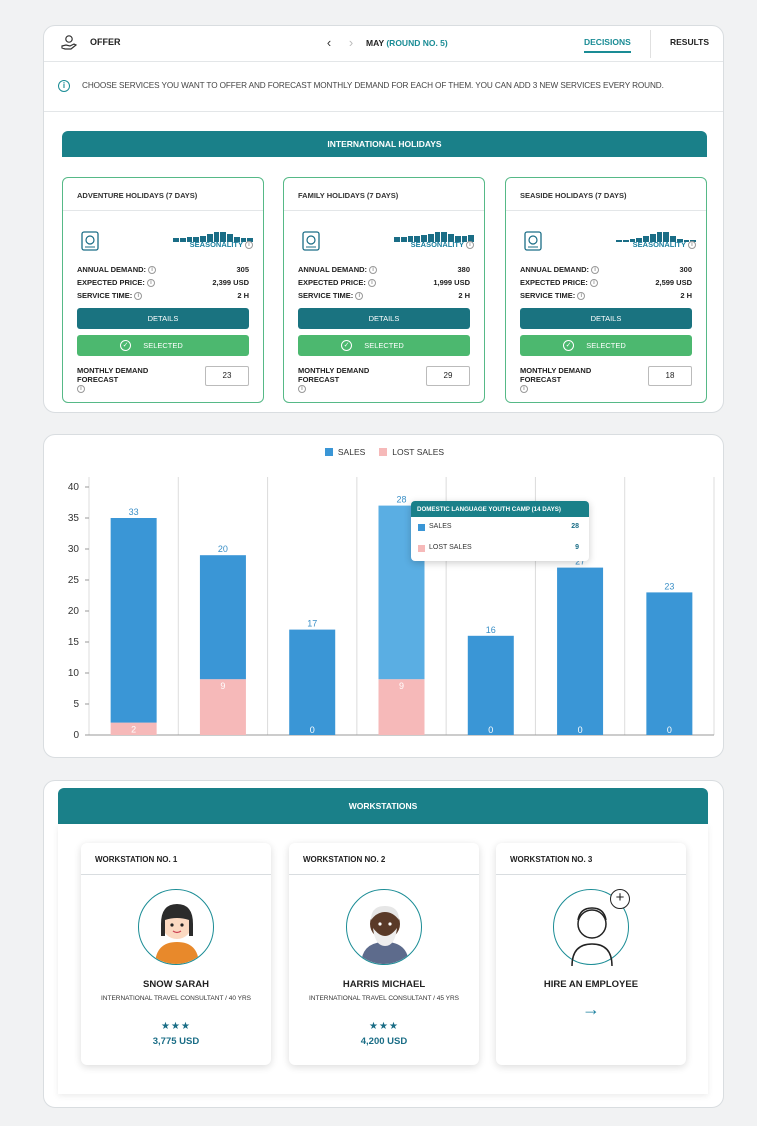  What do you see at coordinates (384, 144) in the screenshot?
I see `category-bar: INTERNATIONAL HOLIDAYS` at bounding box center [384, 144].